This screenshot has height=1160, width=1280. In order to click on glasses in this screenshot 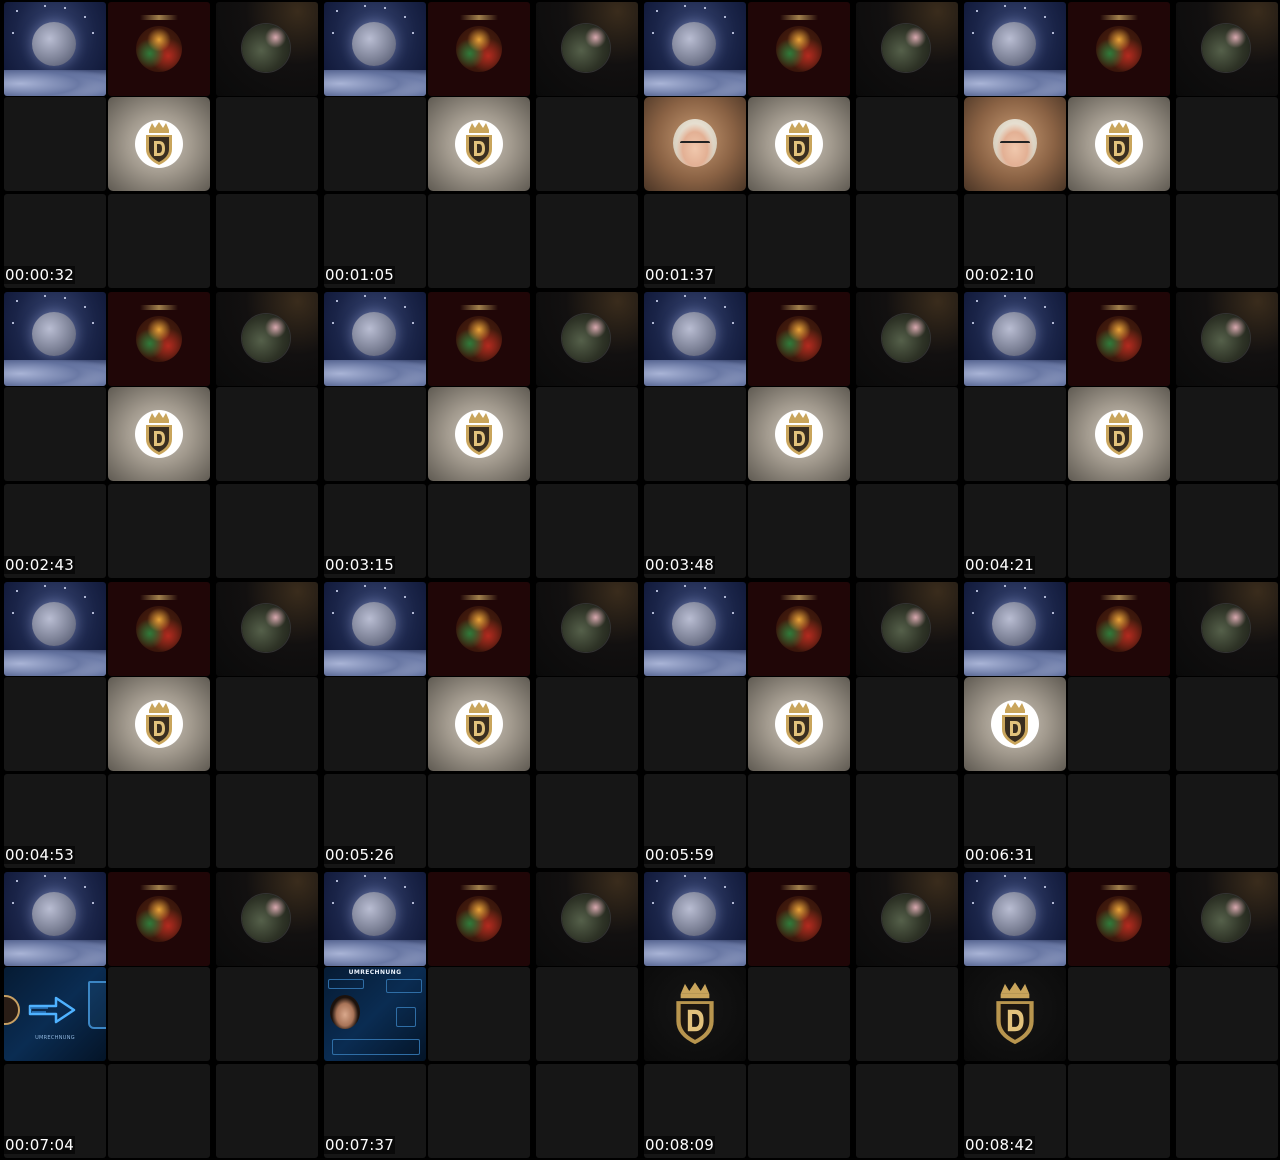, I will do `click(1015, 146)`.